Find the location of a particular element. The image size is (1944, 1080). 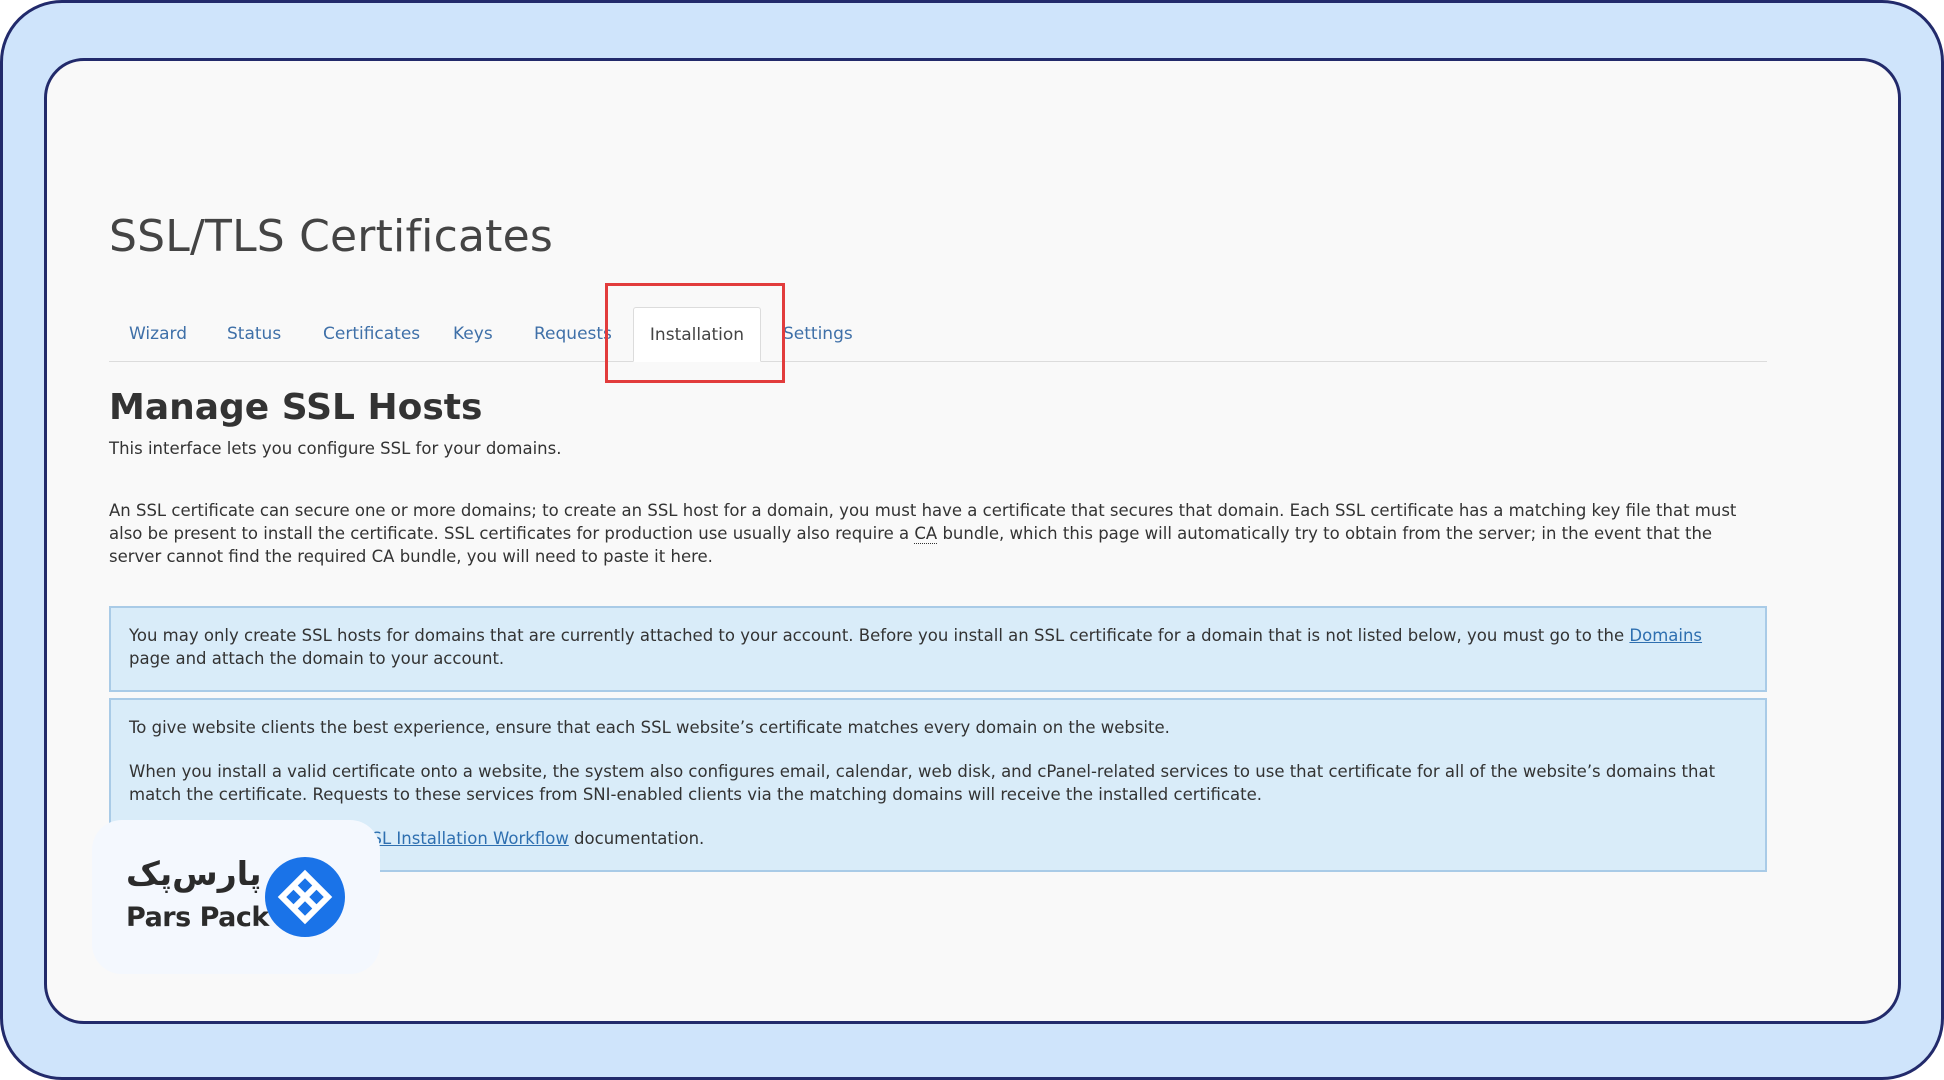

tab-wizard: Wizard is located at coordinates (158, 334).